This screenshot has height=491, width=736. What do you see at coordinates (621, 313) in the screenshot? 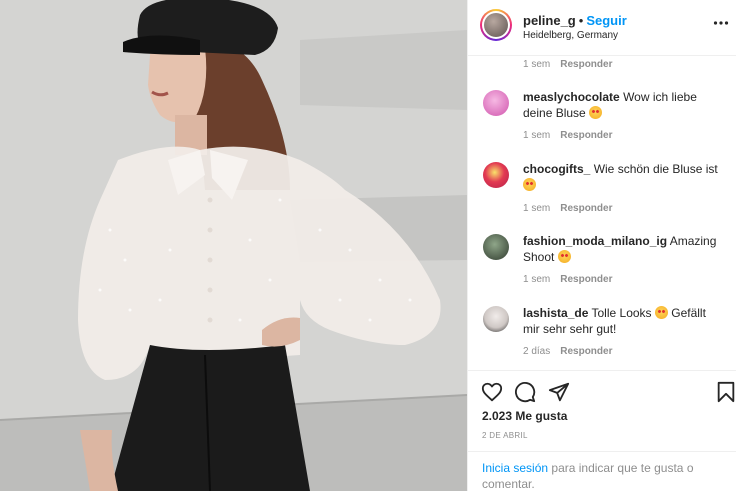
I see `comment-body: Tolle Looks` at bounding box center [621, 313].